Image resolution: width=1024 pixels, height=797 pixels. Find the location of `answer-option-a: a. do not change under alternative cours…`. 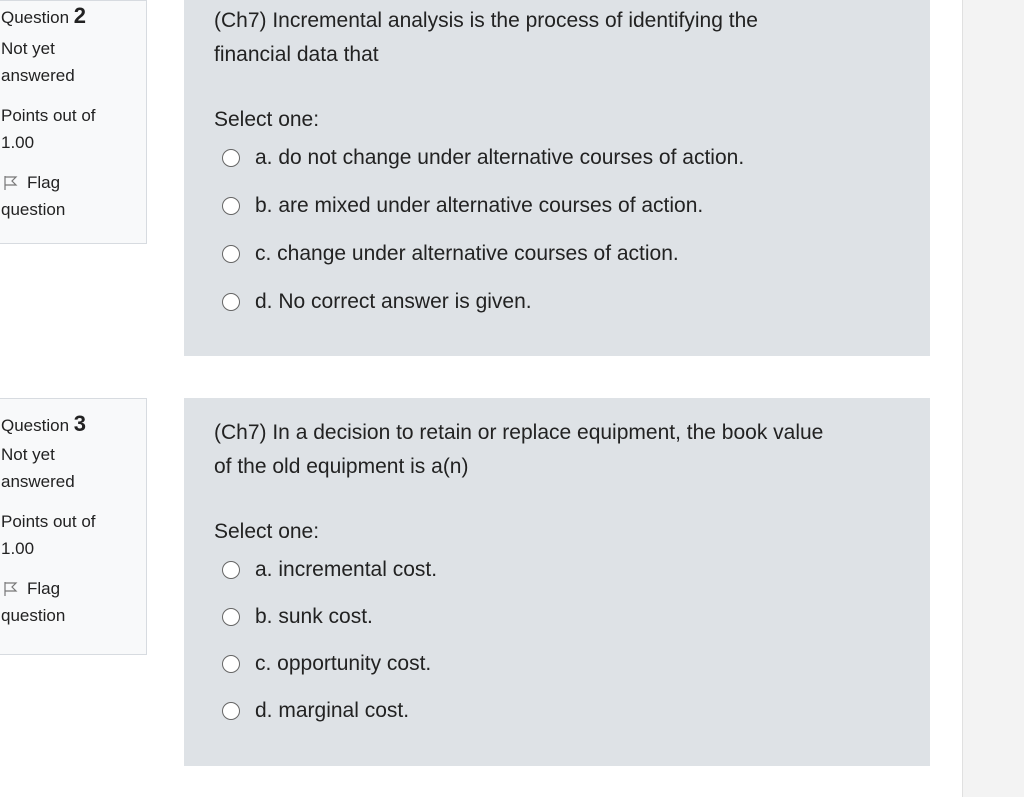

answer-option-a: a. do not change under alternative cours… is located at coordinates (561, 158).